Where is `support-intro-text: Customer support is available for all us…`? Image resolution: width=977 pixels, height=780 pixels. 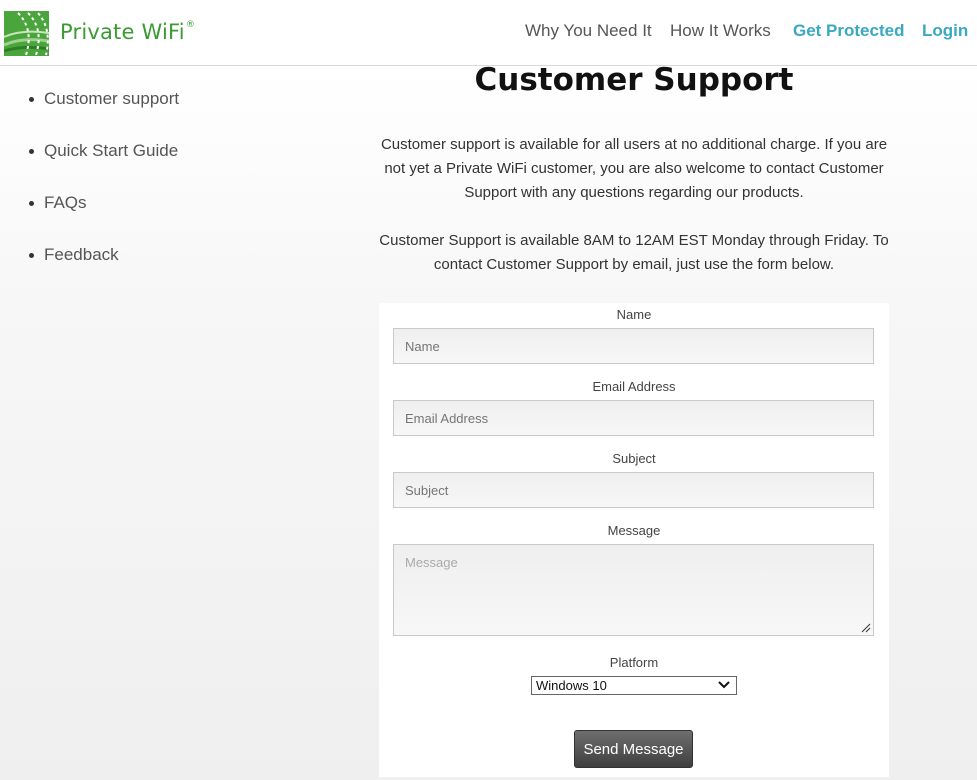
support-intro-text: Customer support is available for all us… is located at coordinates (634, 168).